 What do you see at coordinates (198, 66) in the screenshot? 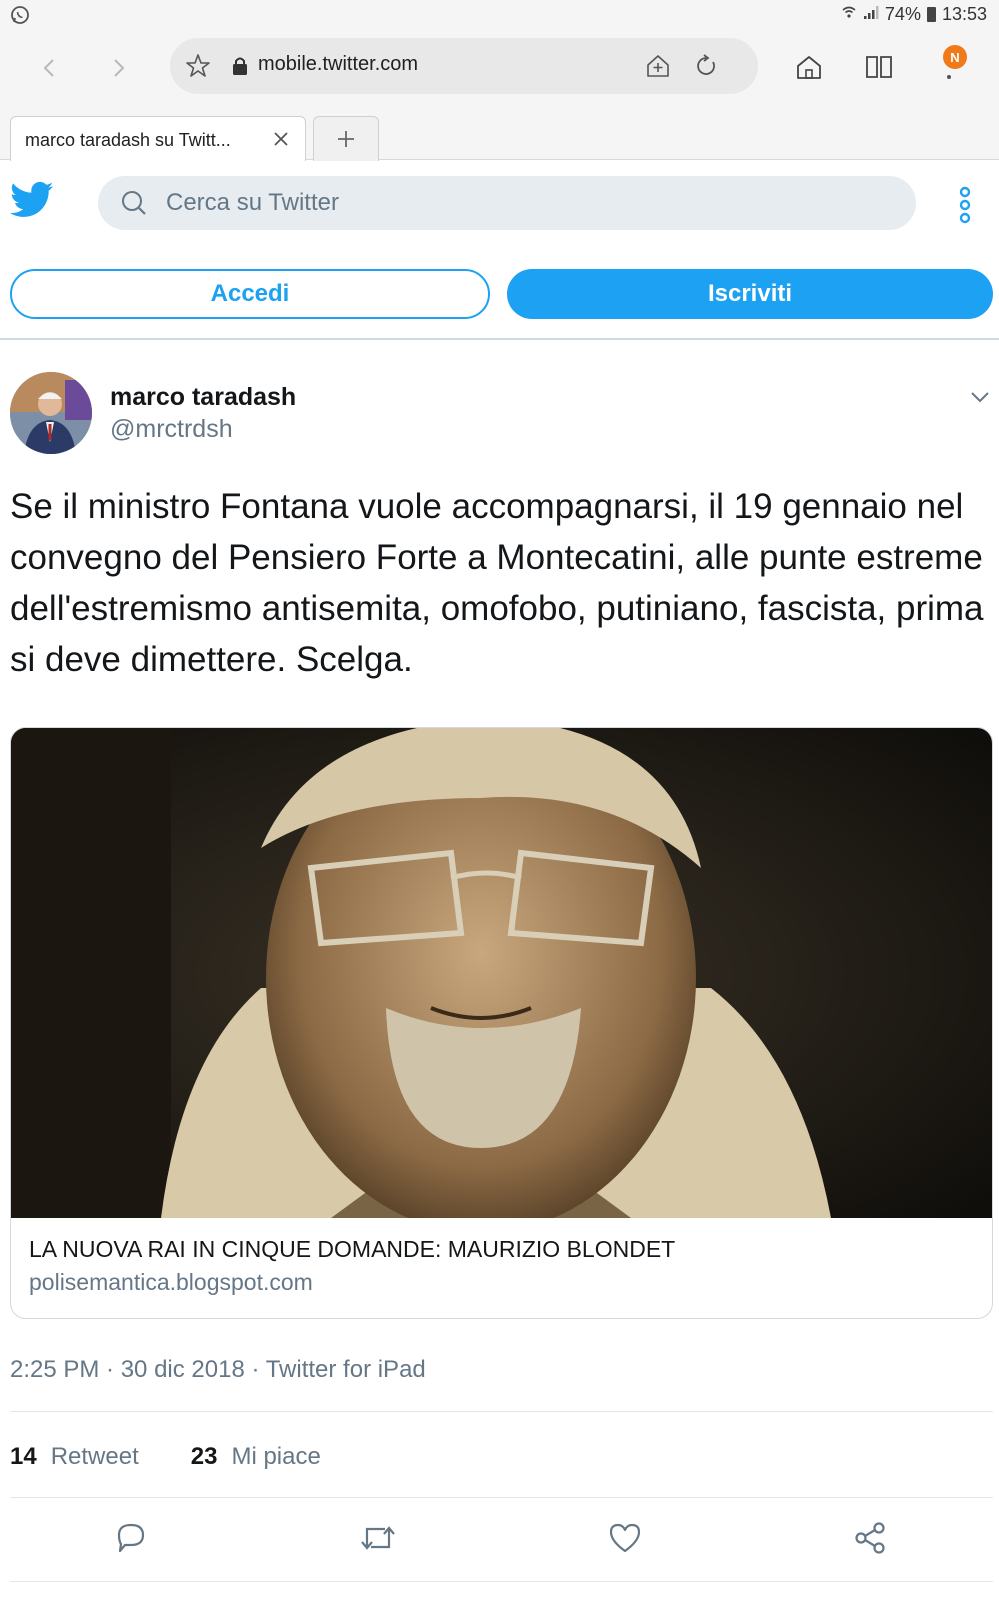
I see `bookmark-star-icon` at bounding box center [198, 66].